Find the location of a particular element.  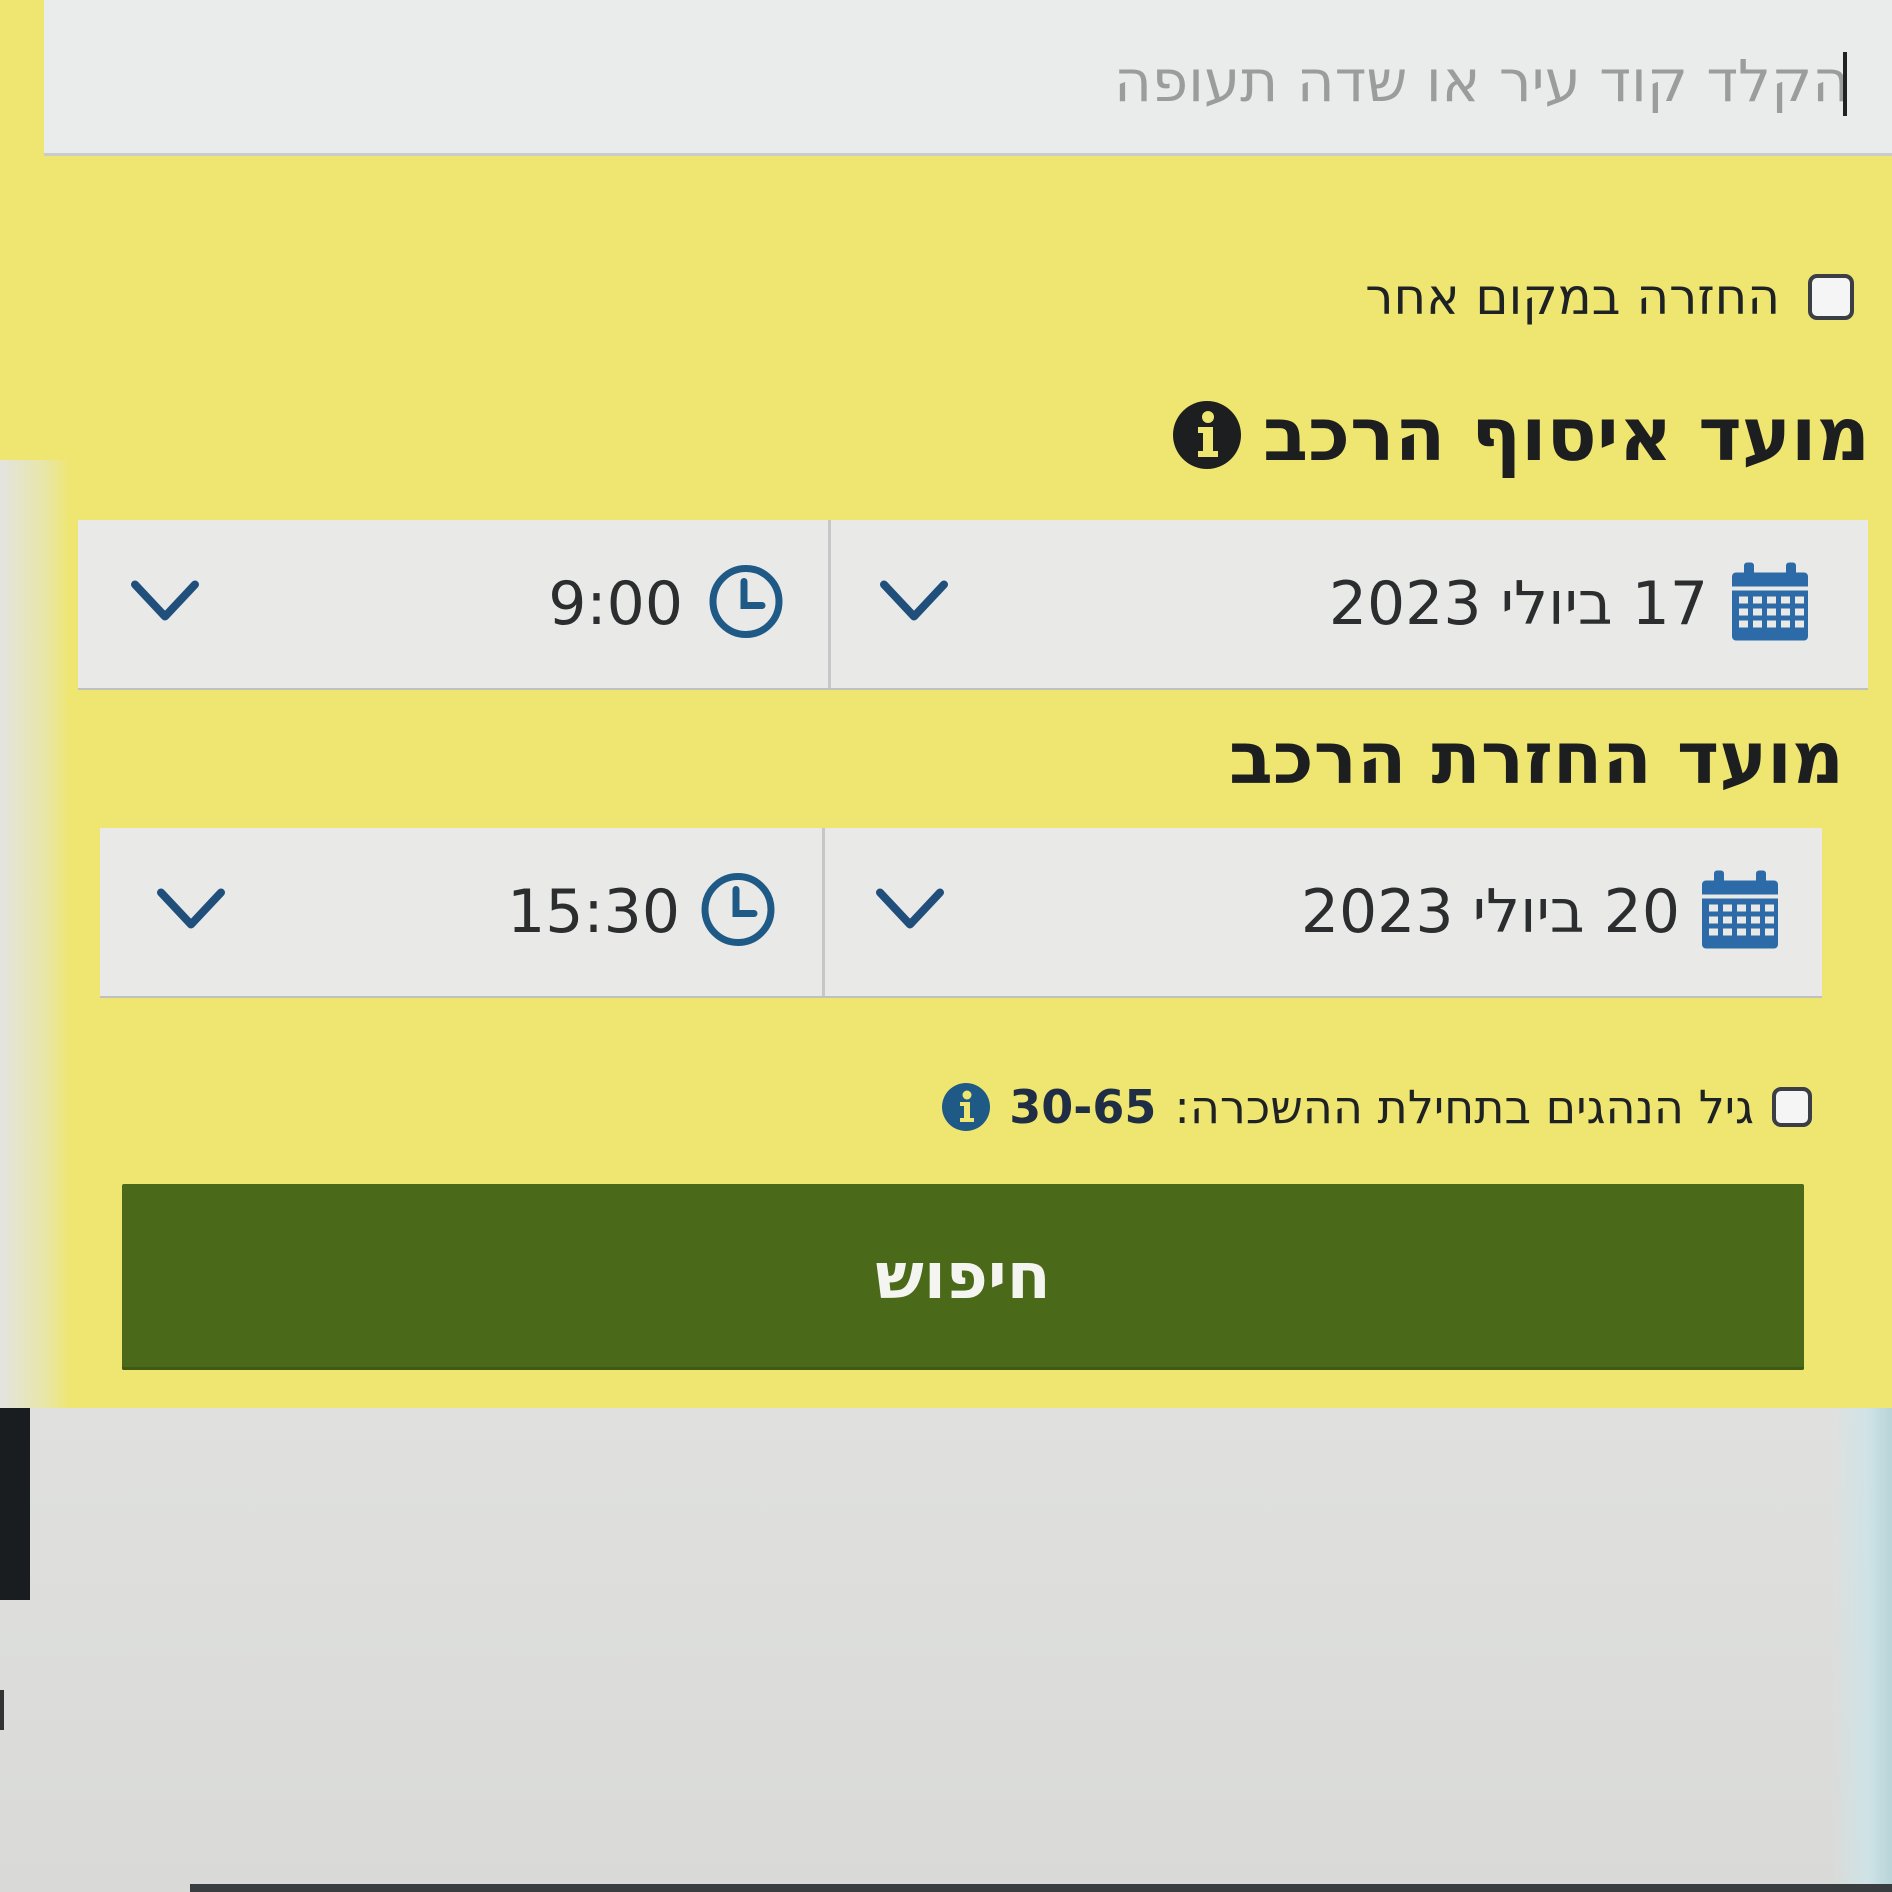

driver-age-label: גיל הנהגים בתחילת ההשכרה: is located at coordinates (1464, 1107).